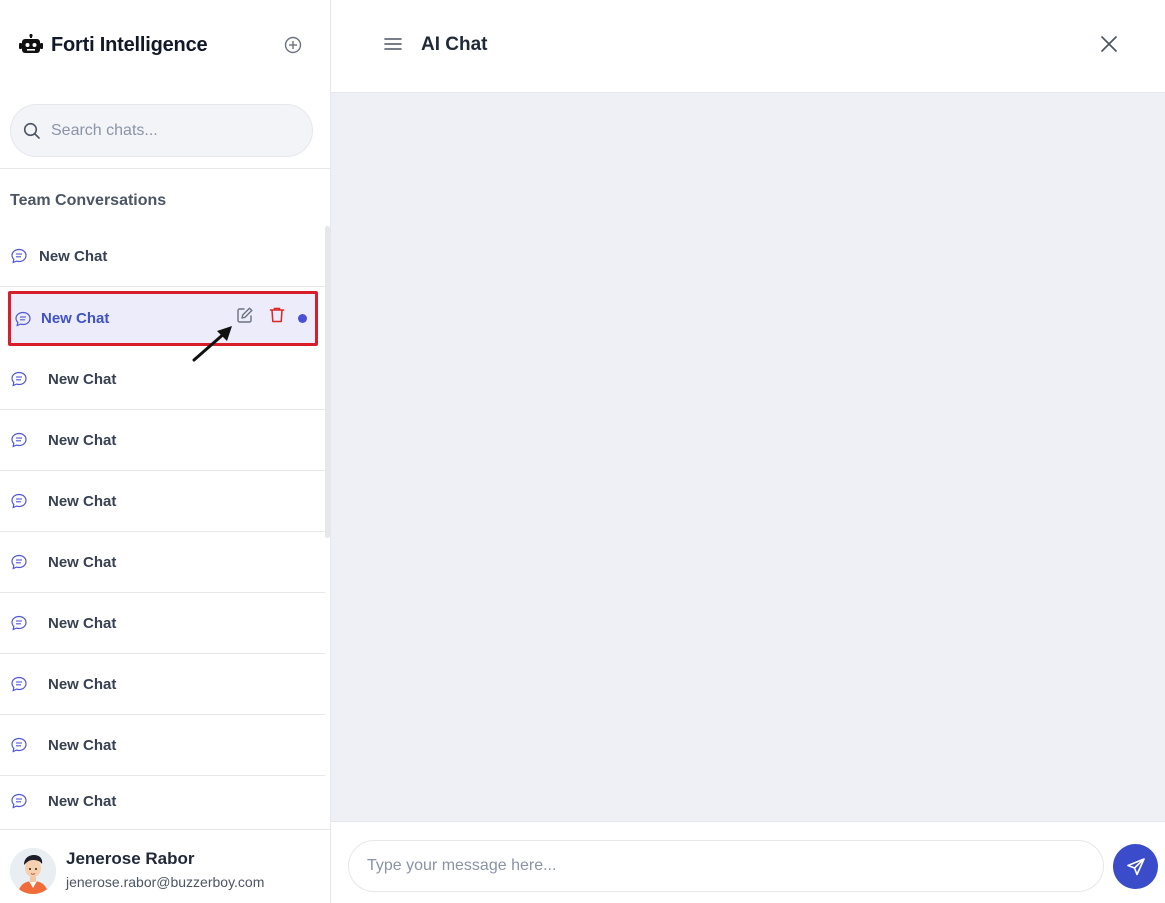 The height and width of the screenshot is (903, 1165). Describe the element at coordinates (165, 168) in the screenshot. I see `divider` at that location.